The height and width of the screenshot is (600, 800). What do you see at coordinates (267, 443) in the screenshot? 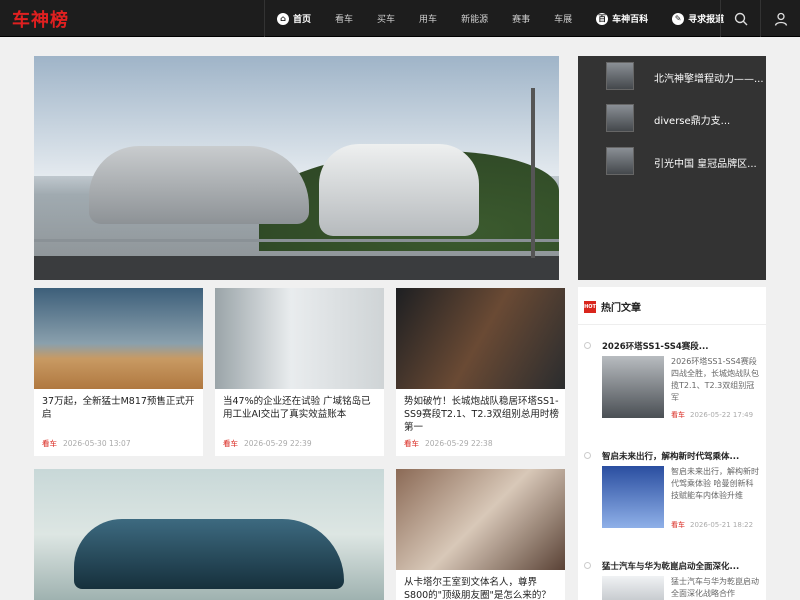
I see `article-meta: 看车 2026-05-29 22:39` at bounding box center [267, 443].